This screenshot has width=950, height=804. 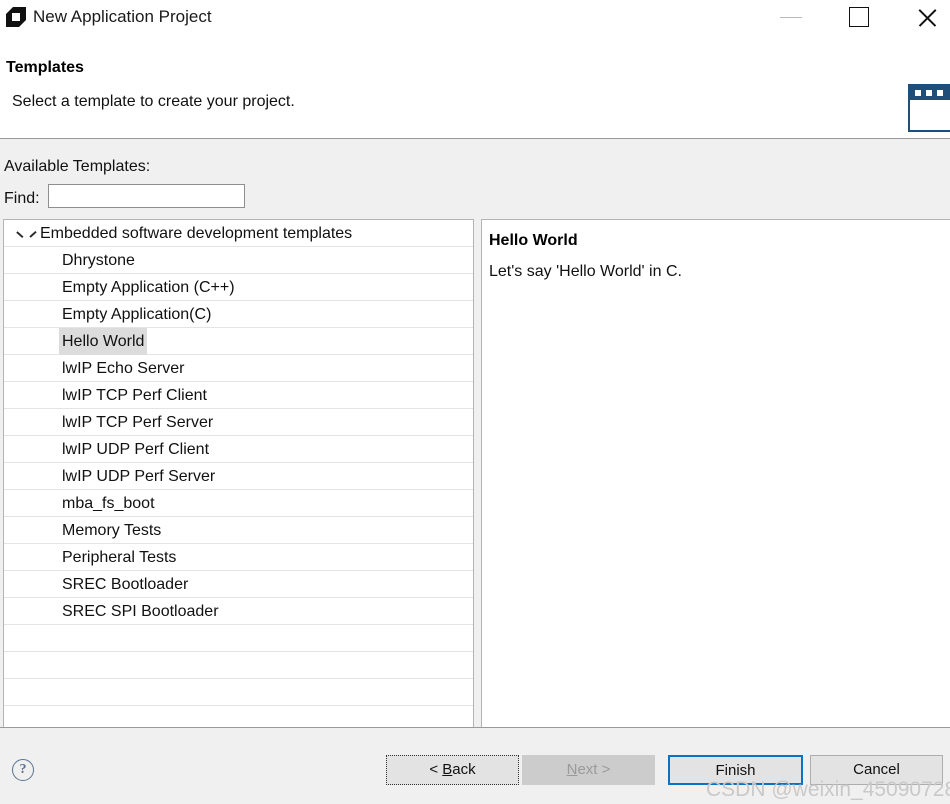 I want to click on tree-item: lwIP TCP Perf Server, so click(x=238, y=422).